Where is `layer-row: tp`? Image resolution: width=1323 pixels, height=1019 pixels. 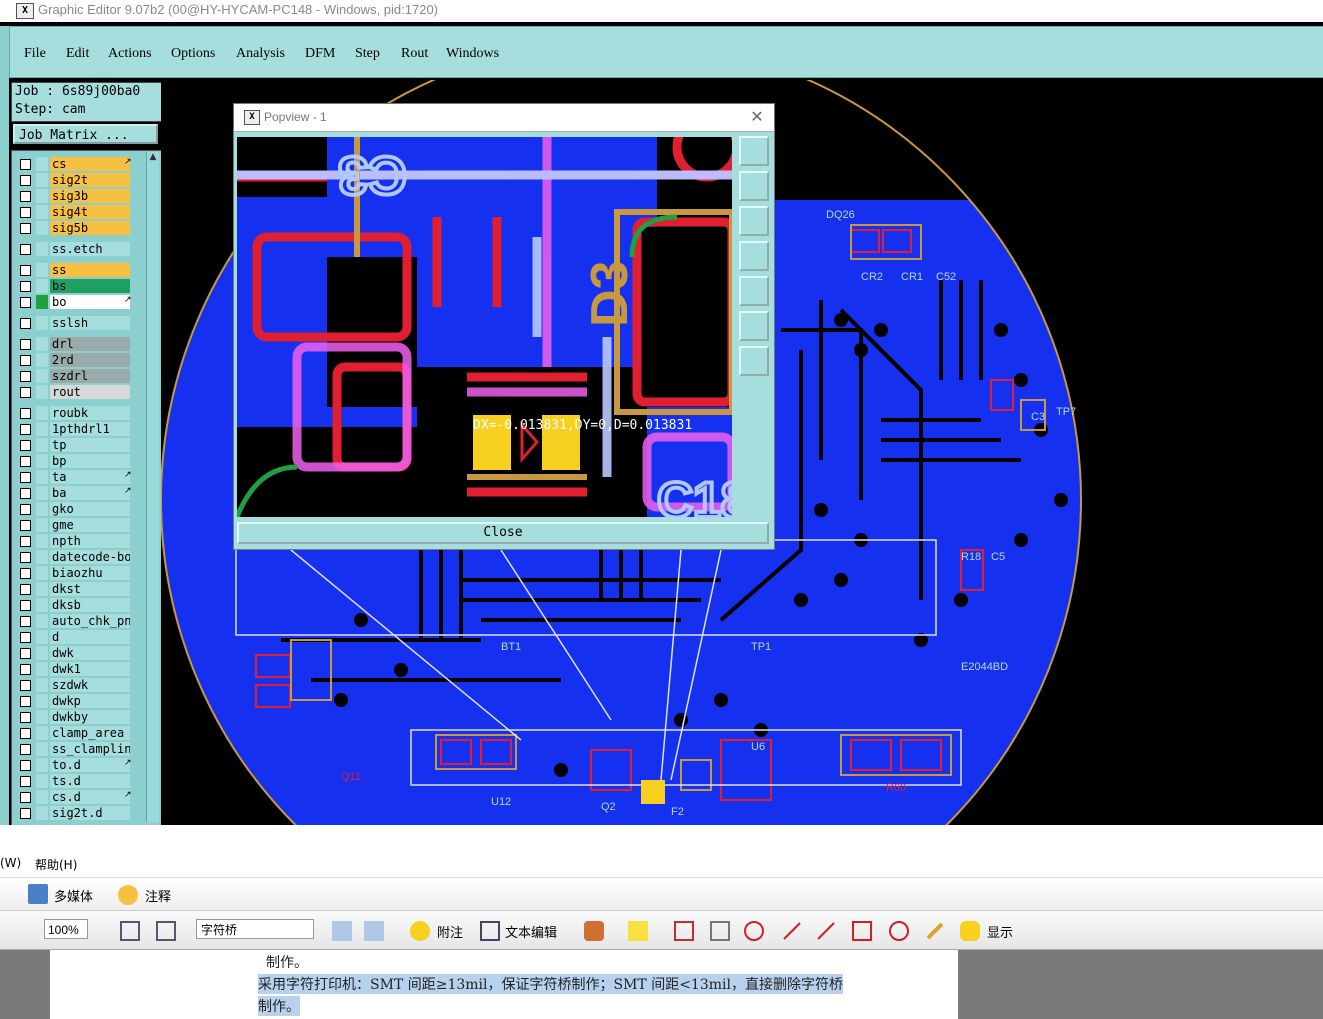
layer-row: tp is located at coordinates (79, 445).